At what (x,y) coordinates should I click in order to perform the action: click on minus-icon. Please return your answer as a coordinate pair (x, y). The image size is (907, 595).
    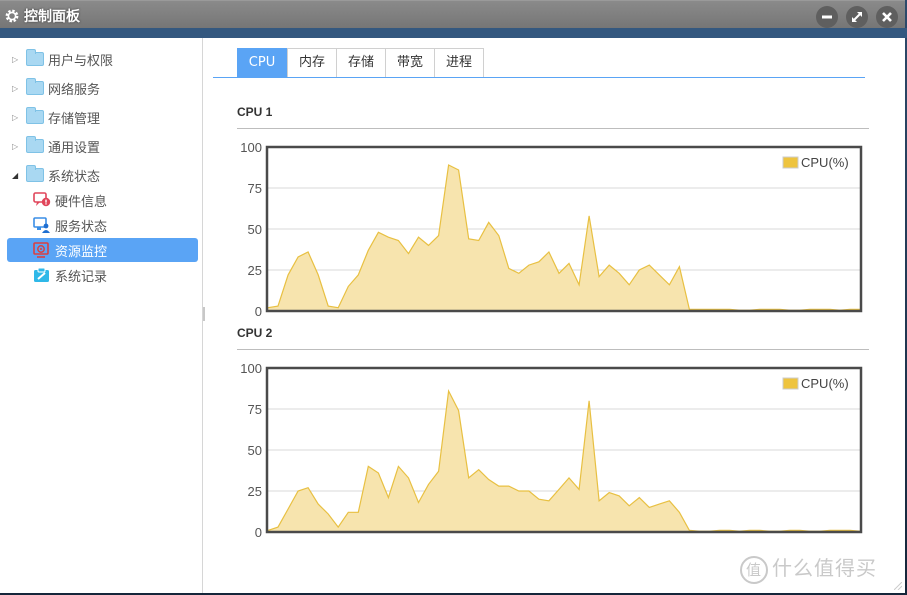
    Looking at the image, I should click on (827, 17).